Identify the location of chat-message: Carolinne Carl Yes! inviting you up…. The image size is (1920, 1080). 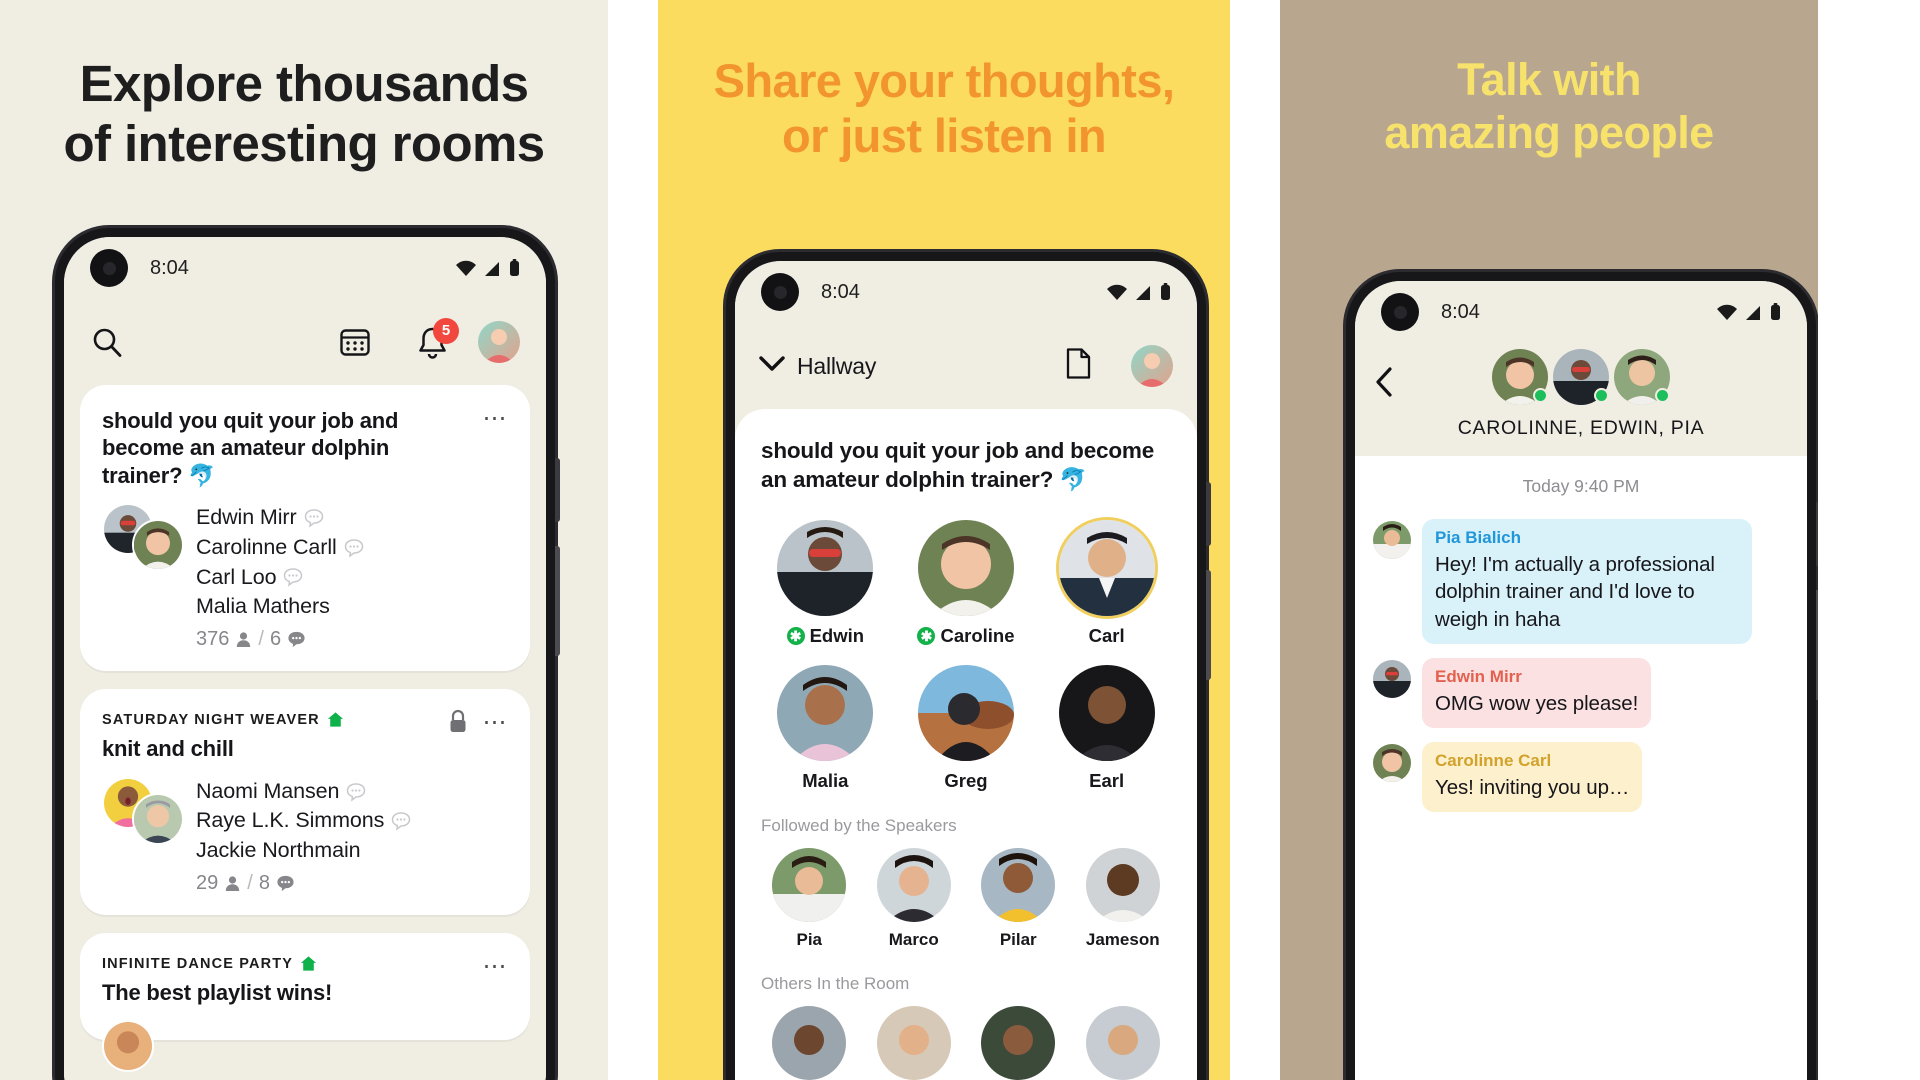
(1581, 777).